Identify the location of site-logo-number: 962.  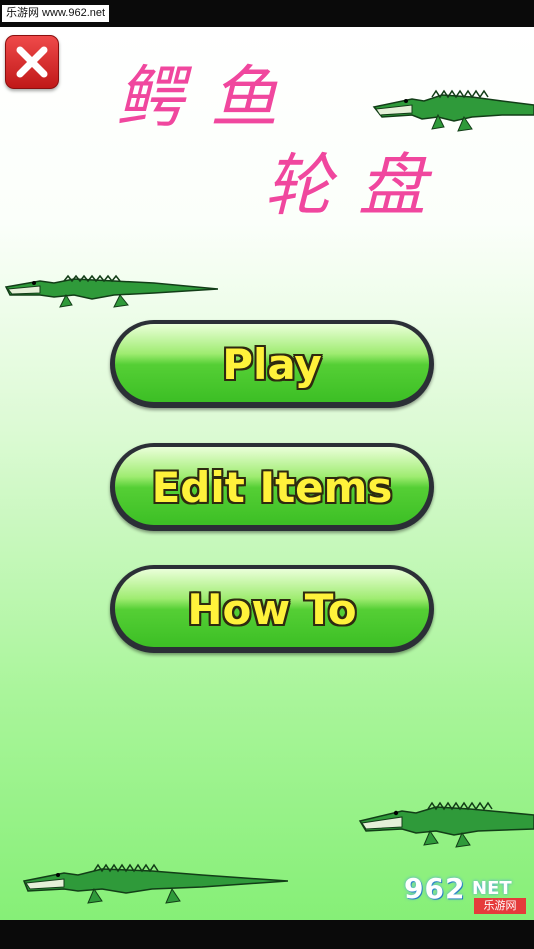
(435, 888).